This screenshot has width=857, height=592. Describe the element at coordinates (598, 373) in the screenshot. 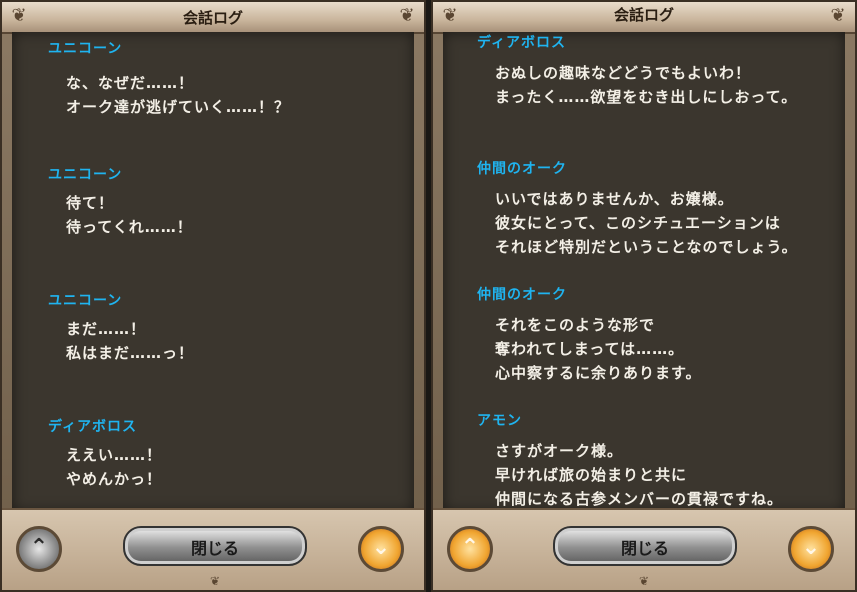

I see `dialogue-line: 心中察するに余りあります。` at that location.